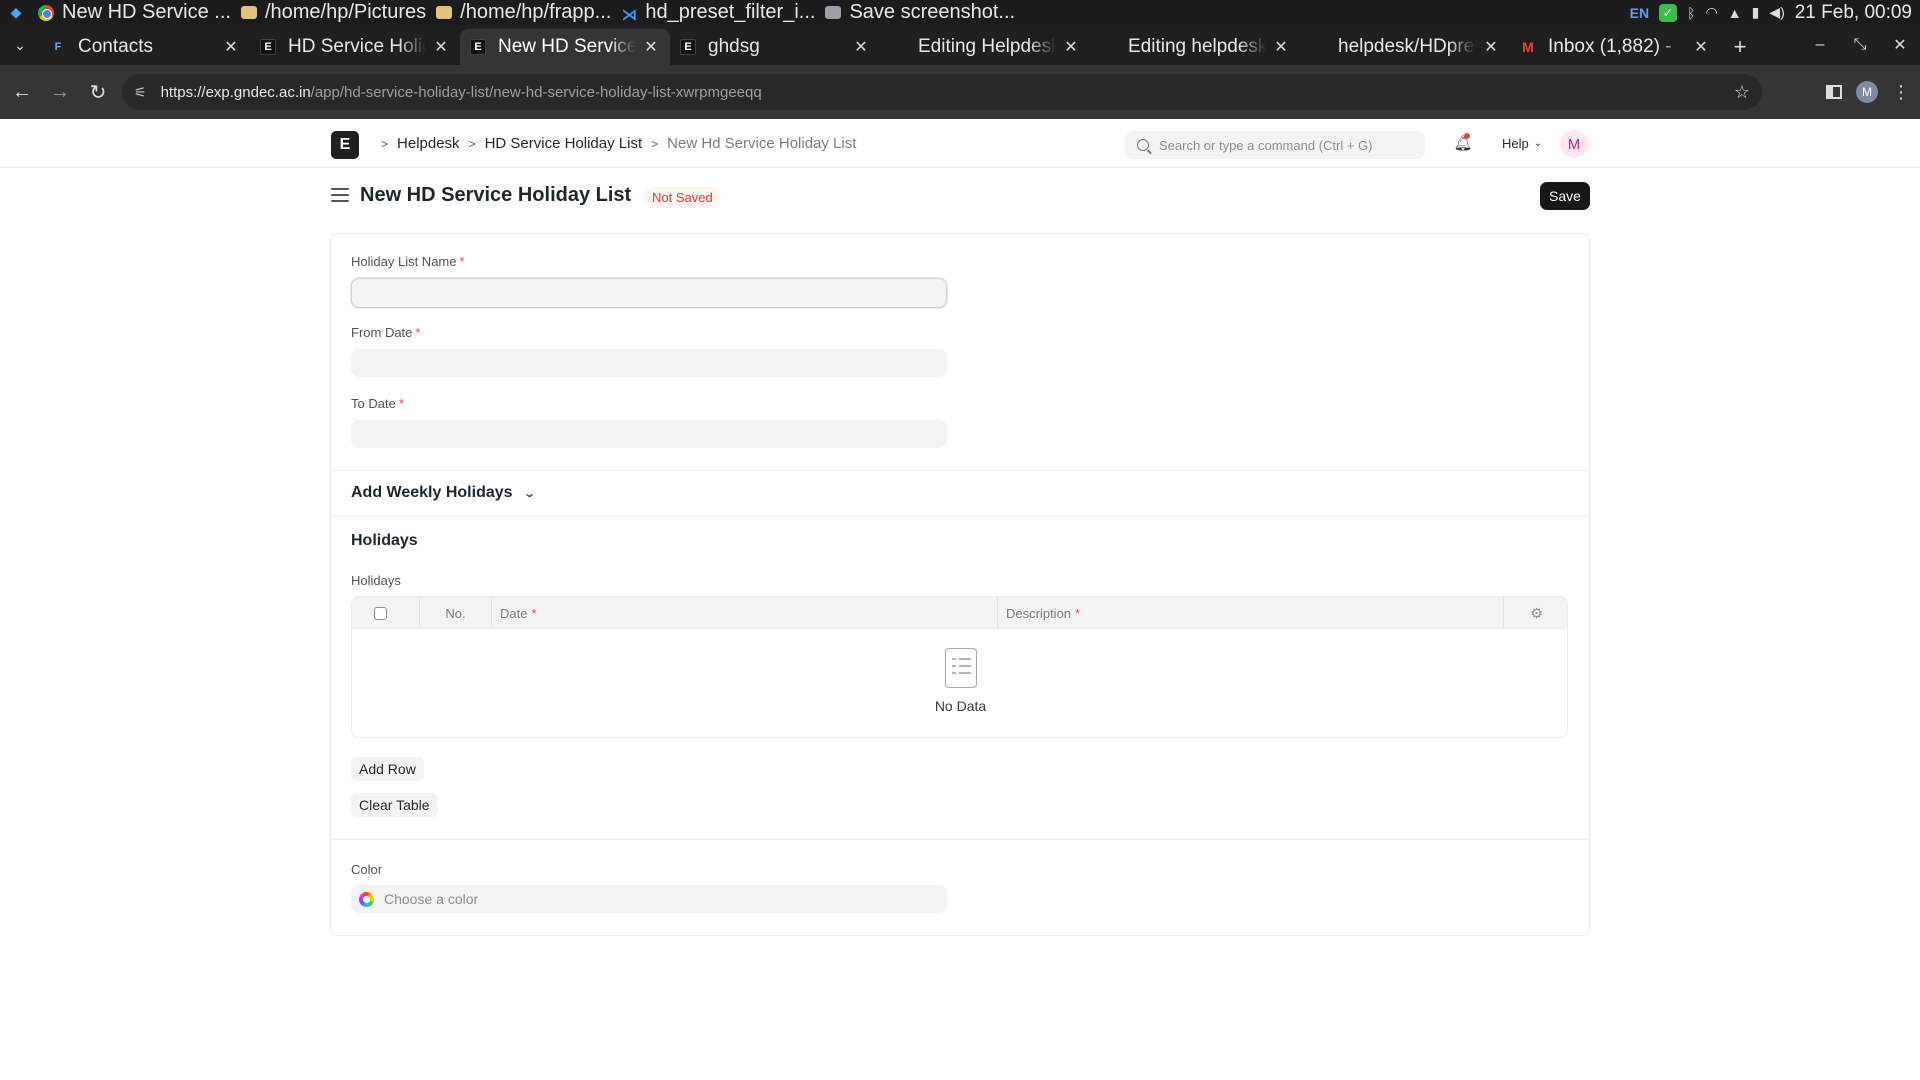 This screenshot has width=1920, height=1080. What do you see at coordinates (1742, 92) in the screenshot?
I see `bookmark-star-icon: ☆` at bounding box center [1742, 92].